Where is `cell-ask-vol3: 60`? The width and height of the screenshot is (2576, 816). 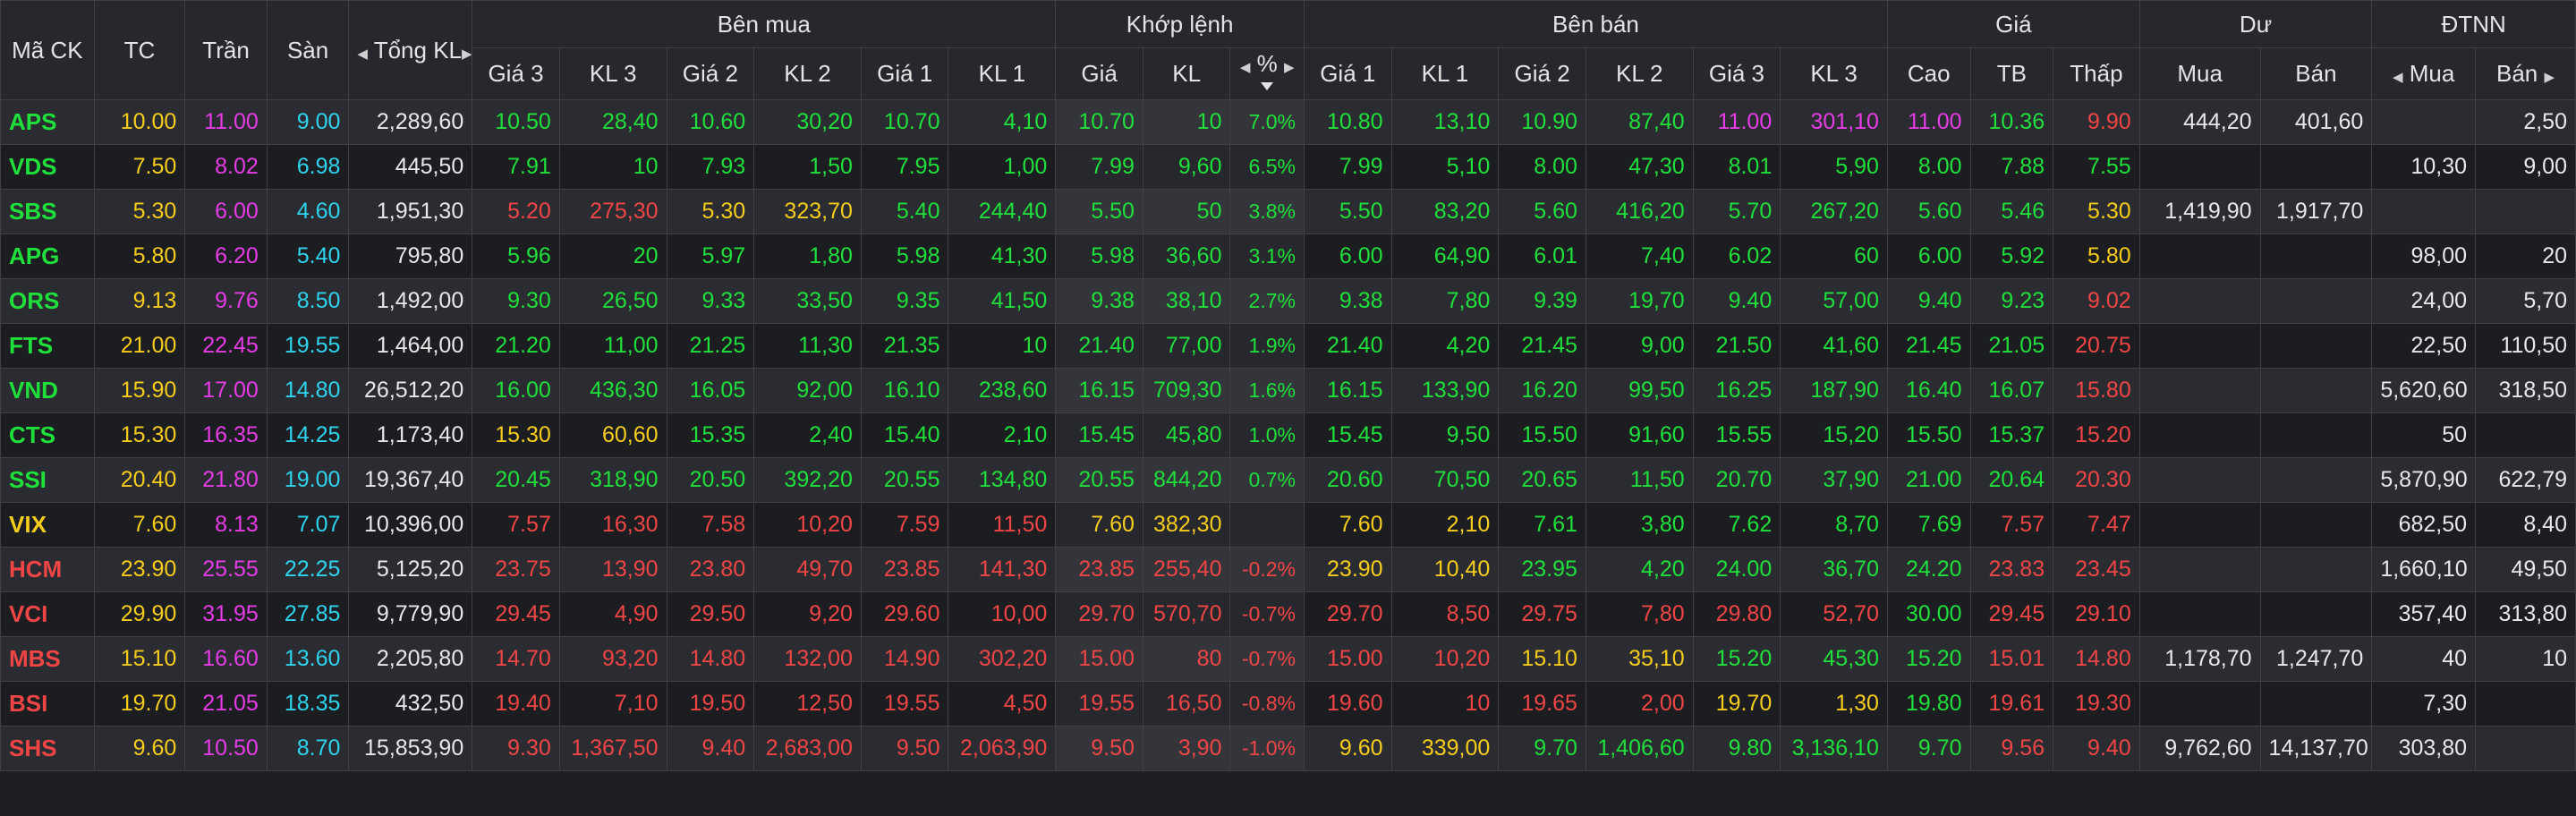
cell-ask-vol3: 60 is located at coordinates (1834, 256).